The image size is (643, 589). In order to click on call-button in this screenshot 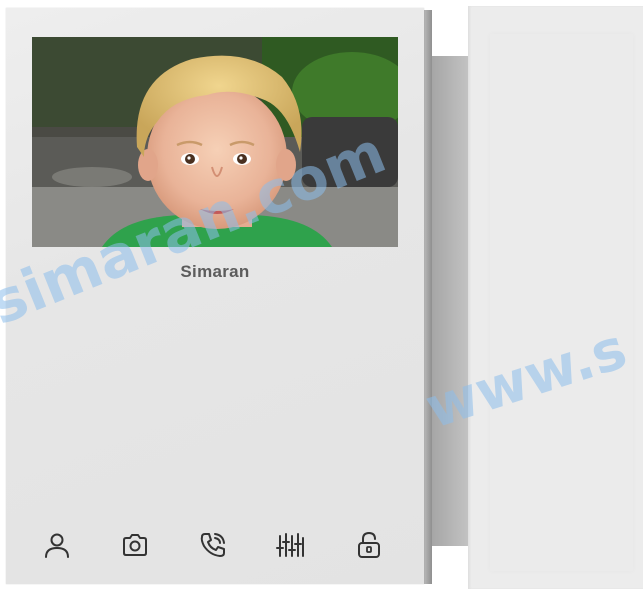, I will do `click(213, 545)`.